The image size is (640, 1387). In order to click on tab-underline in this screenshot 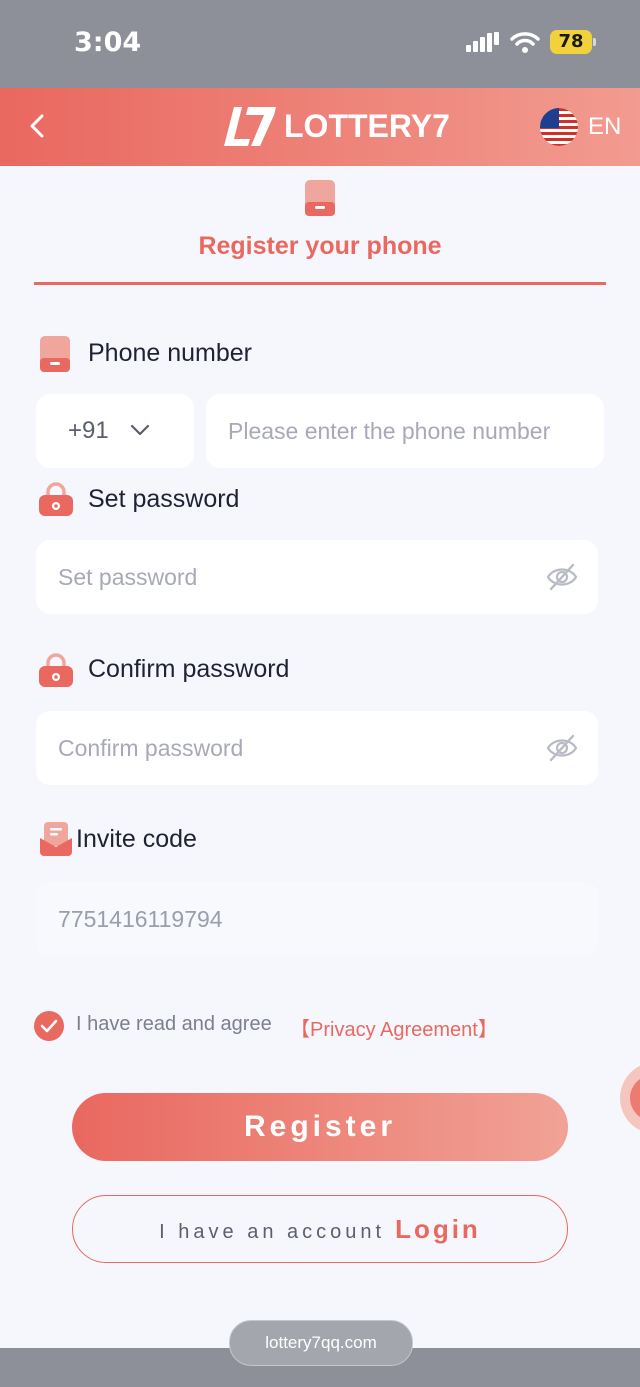, I will do `click(320, 283)`.